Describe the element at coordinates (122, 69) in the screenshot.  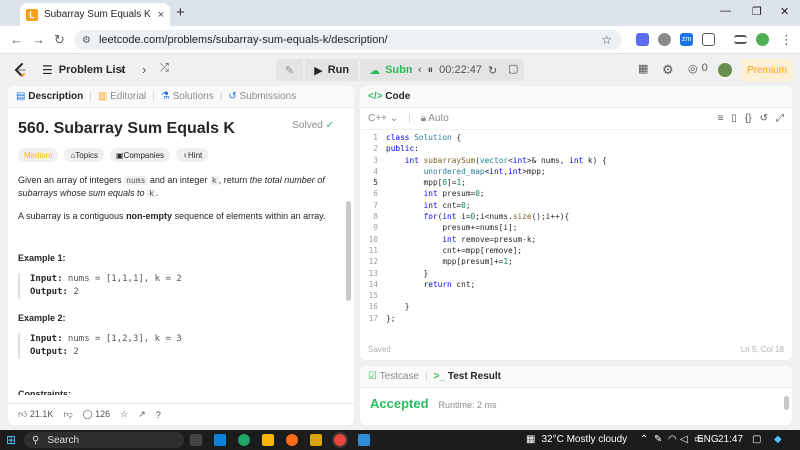
I see `prev-problem-icon: ‹` at that location.